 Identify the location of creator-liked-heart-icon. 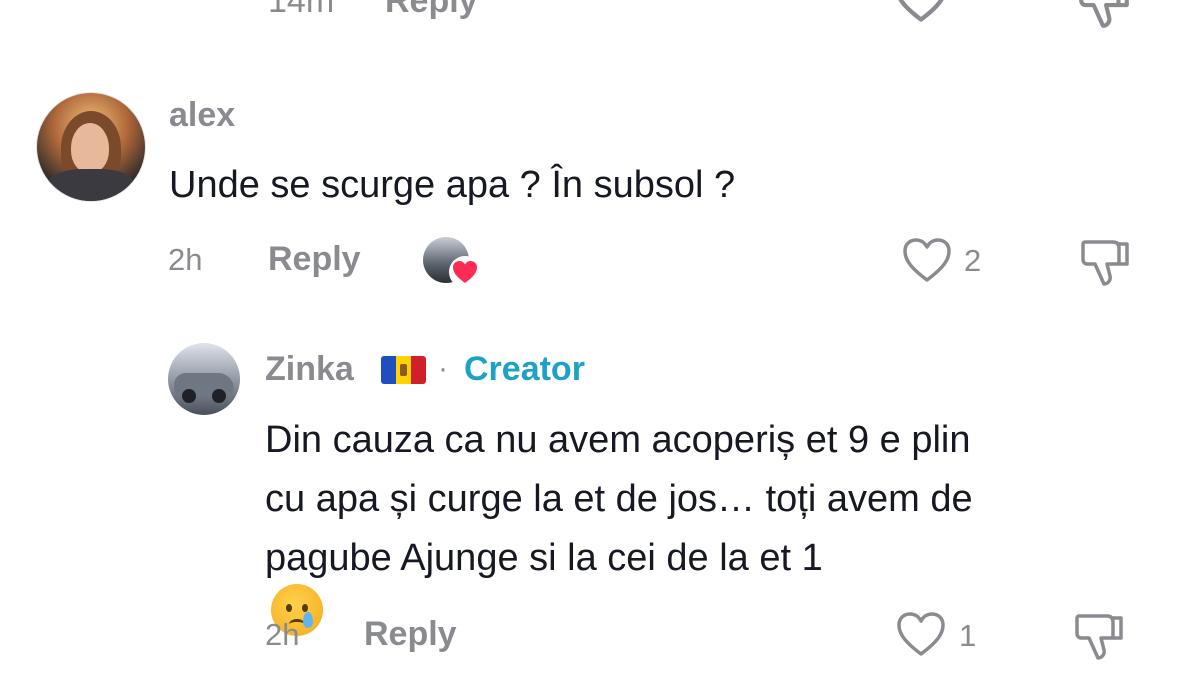
(465, 272).